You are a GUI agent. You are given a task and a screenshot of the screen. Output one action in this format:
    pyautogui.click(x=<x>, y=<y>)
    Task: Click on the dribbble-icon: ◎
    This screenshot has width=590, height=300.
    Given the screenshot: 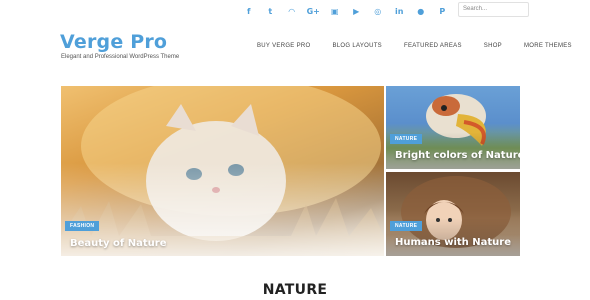 What is the action you would take?
    pyautogui.click(x=378, y=11)
    